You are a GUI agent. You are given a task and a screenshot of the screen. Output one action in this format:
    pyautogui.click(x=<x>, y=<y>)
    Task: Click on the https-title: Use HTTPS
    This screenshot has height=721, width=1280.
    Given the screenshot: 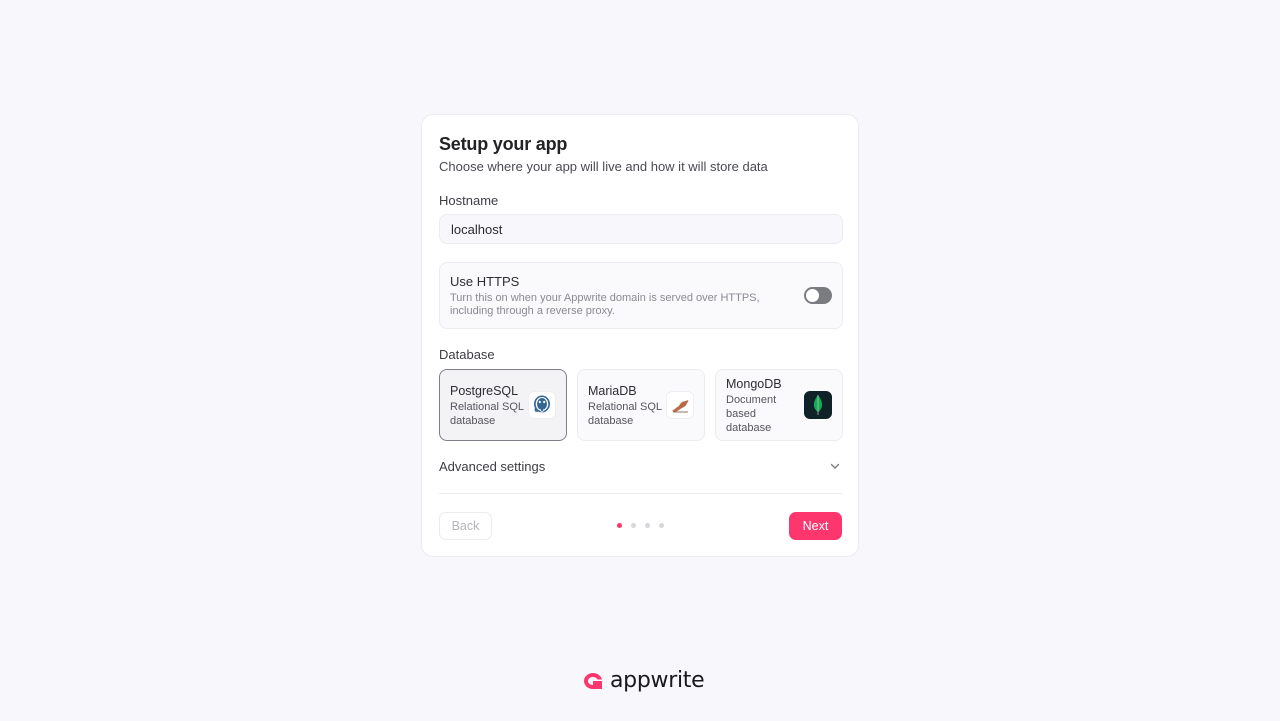 What is the action you would take?
    pyautogui.click(x=485, y=281)
    